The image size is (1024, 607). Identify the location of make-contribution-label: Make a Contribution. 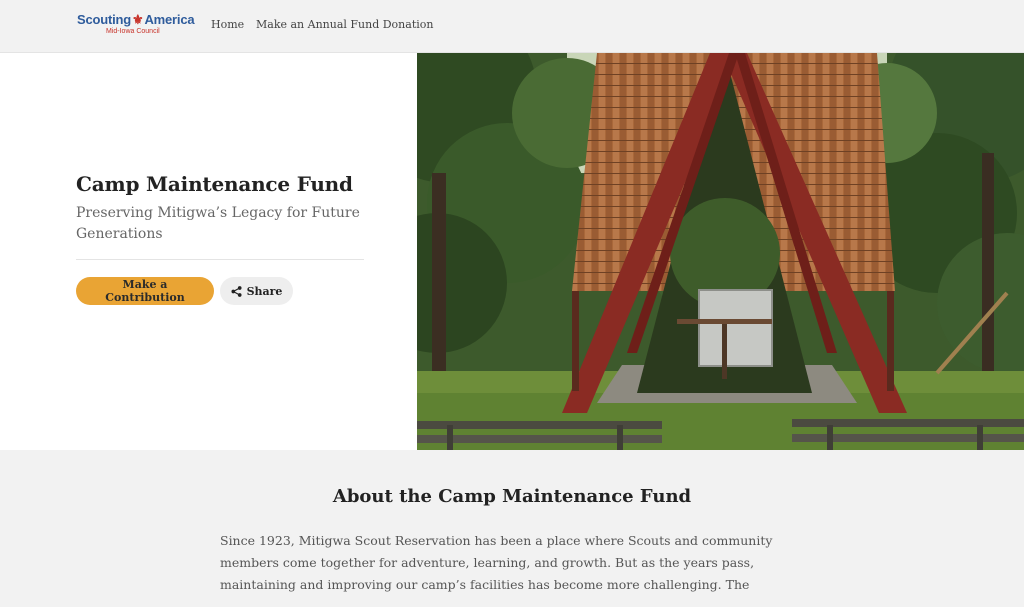
(145, 291).